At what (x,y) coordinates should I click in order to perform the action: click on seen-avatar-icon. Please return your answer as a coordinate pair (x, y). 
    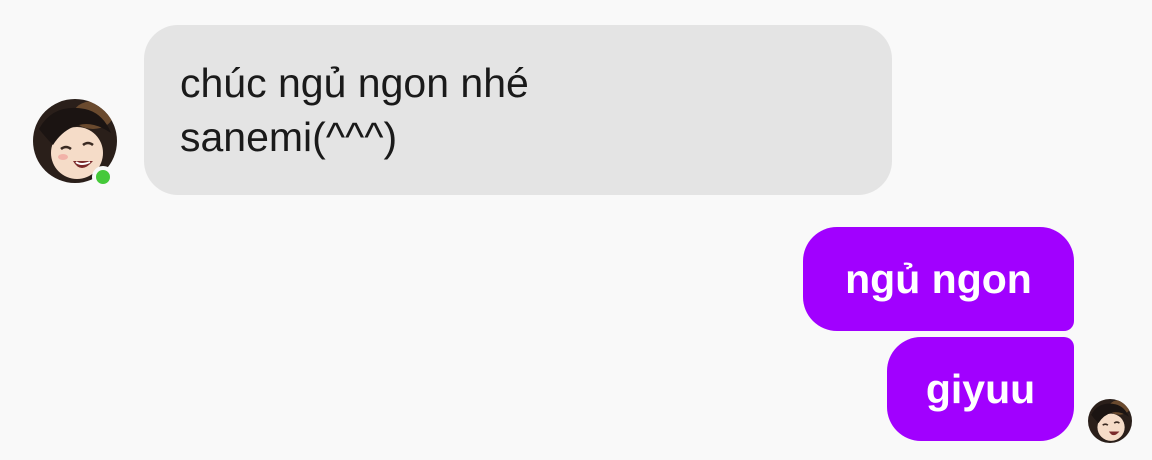
    Looking at the image, I should click on (1110, 421).